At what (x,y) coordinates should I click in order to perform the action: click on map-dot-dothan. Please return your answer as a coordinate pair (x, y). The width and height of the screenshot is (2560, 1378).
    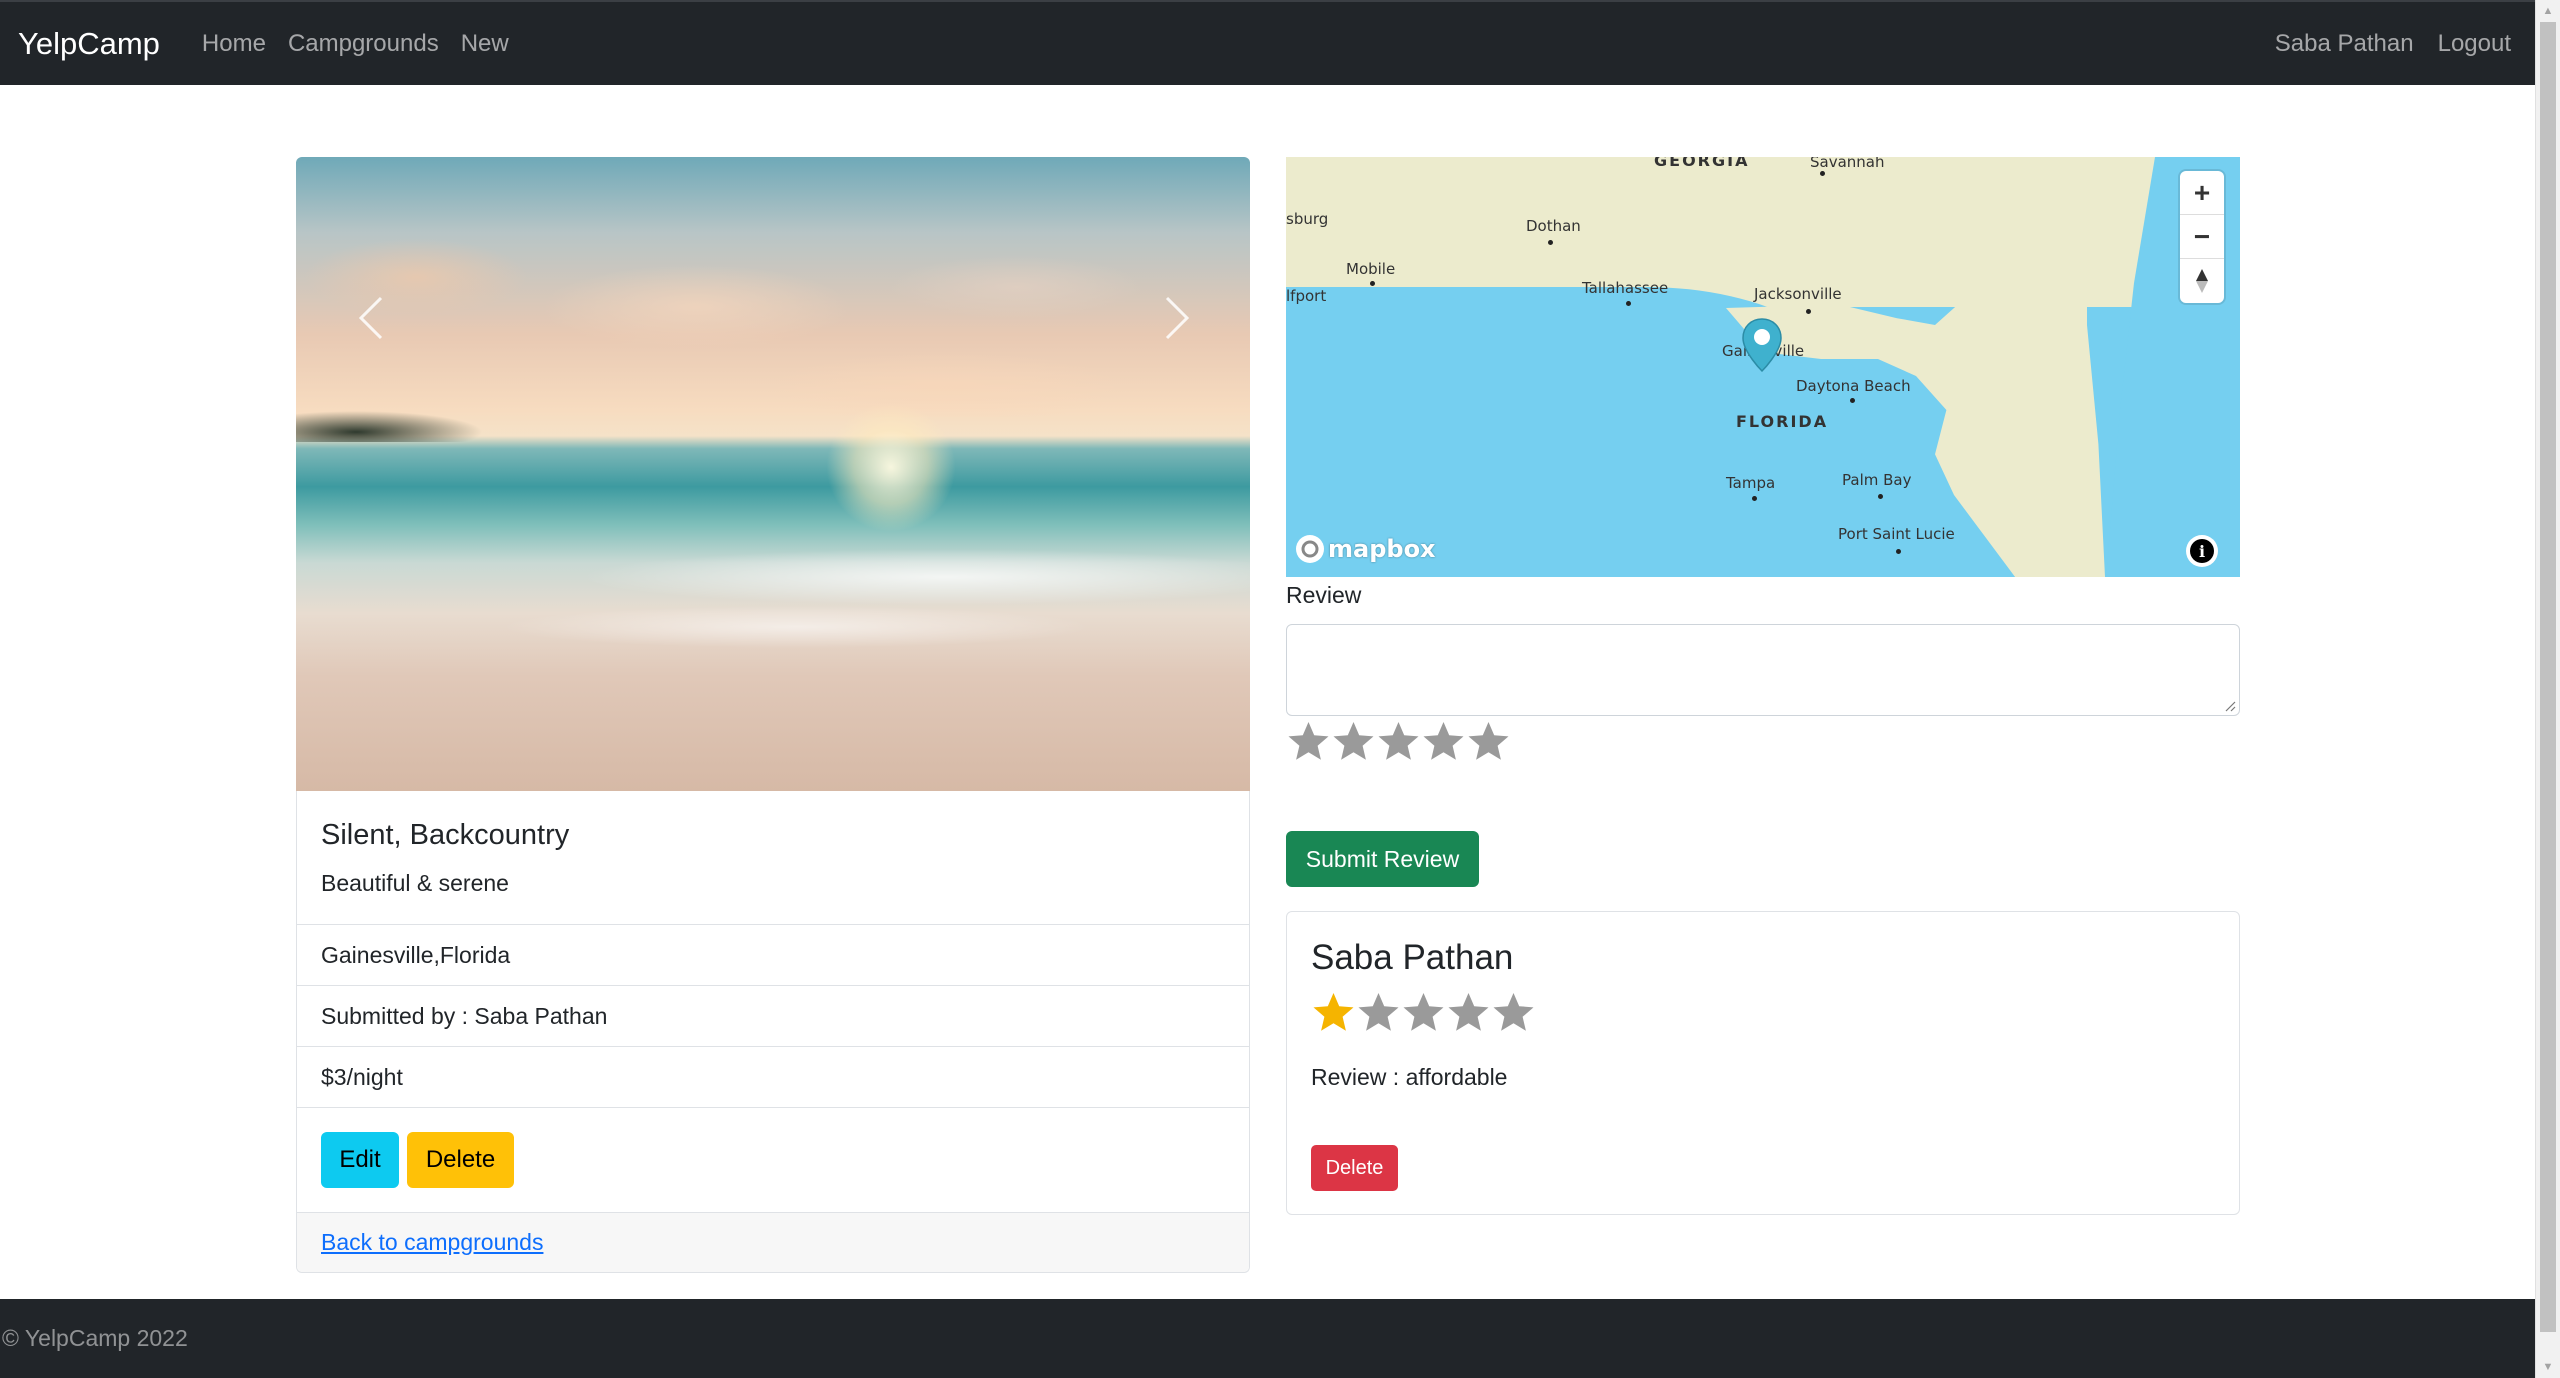
    Looking at the image, I should click on (1550, 242).